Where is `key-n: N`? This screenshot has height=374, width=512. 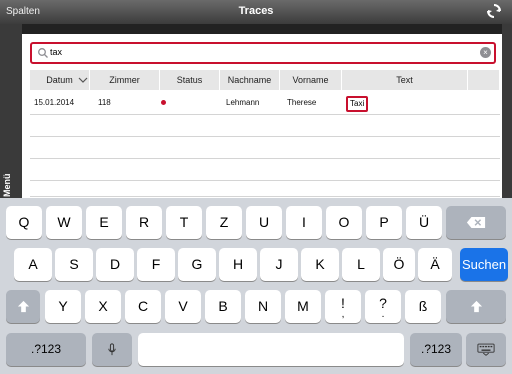 key-n: N is located at coordinates (263, 306).